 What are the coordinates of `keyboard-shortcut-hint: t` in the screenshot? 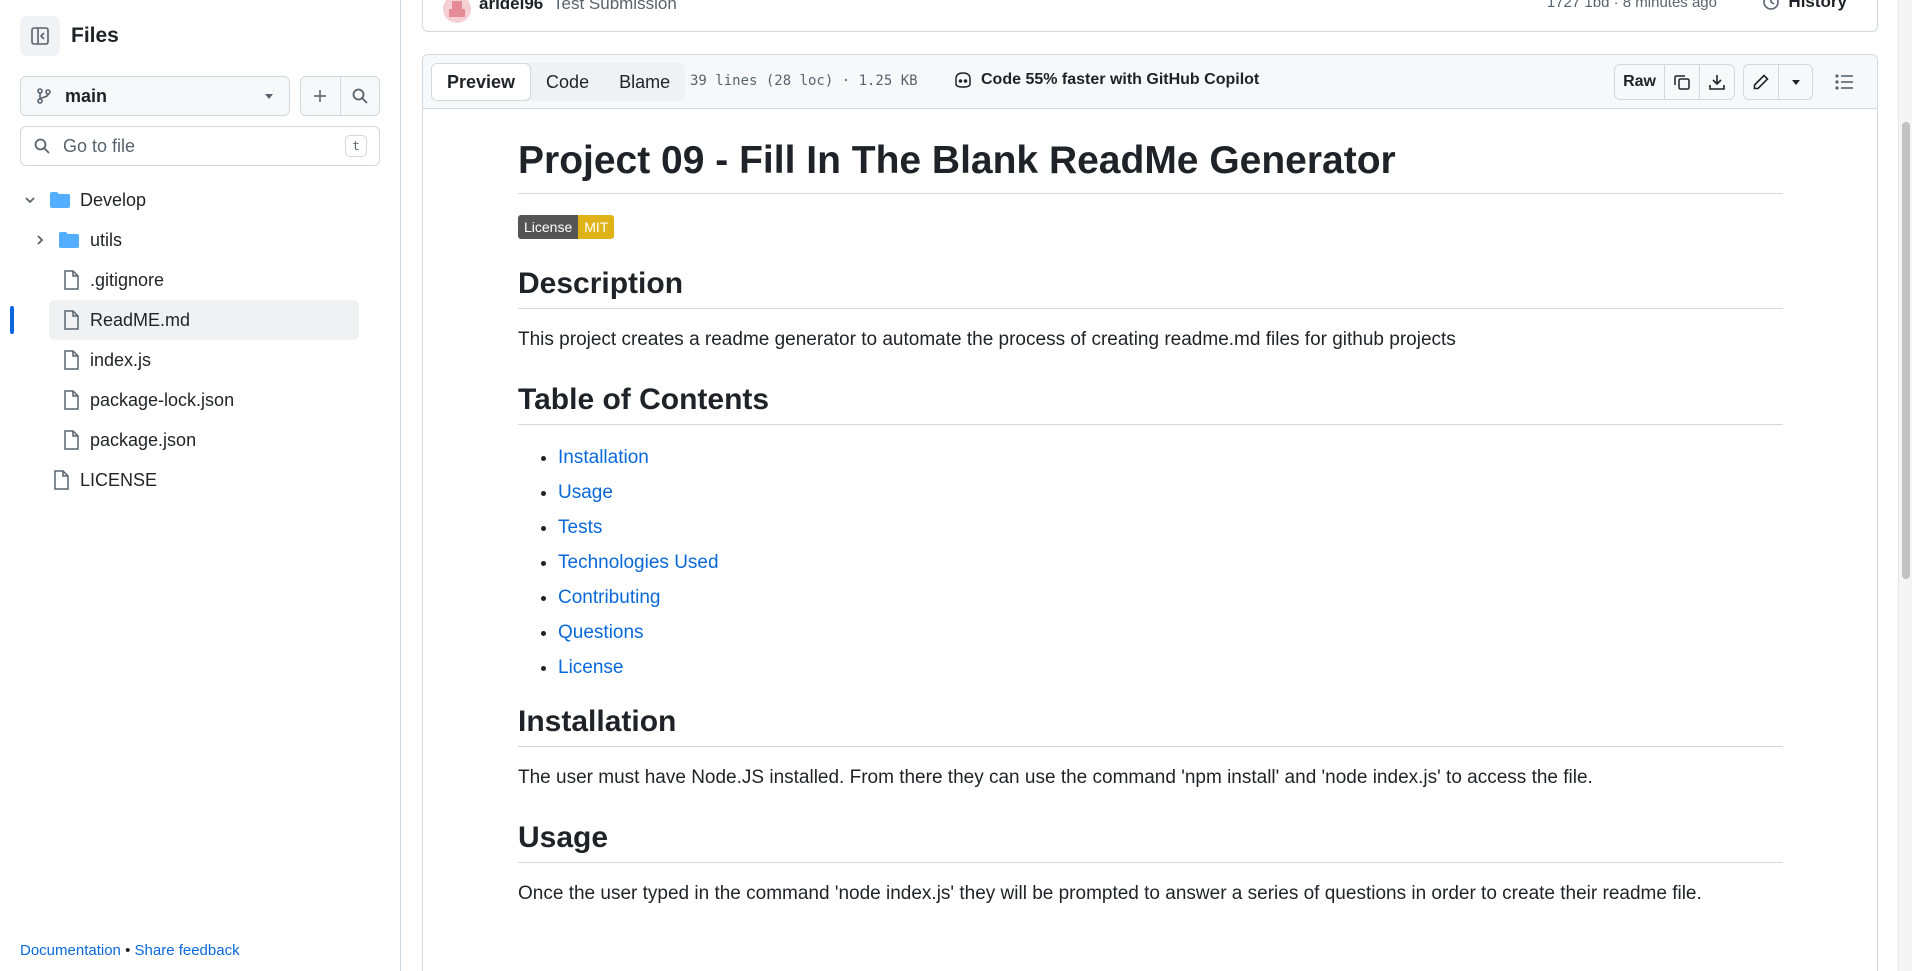 It's located at (356, 146).